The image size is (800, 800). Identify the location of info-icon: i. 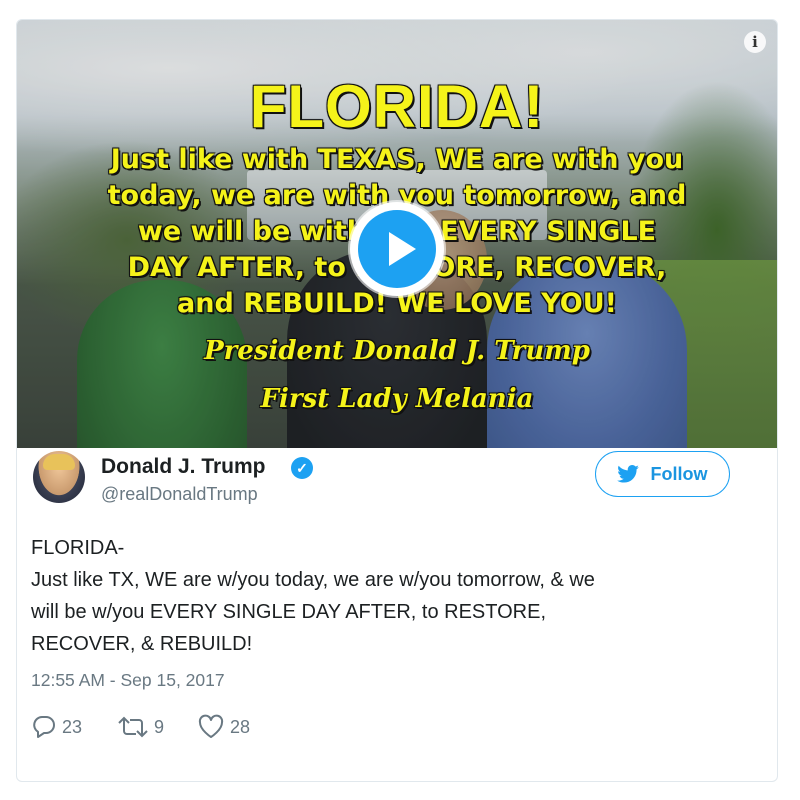
(755, 42).